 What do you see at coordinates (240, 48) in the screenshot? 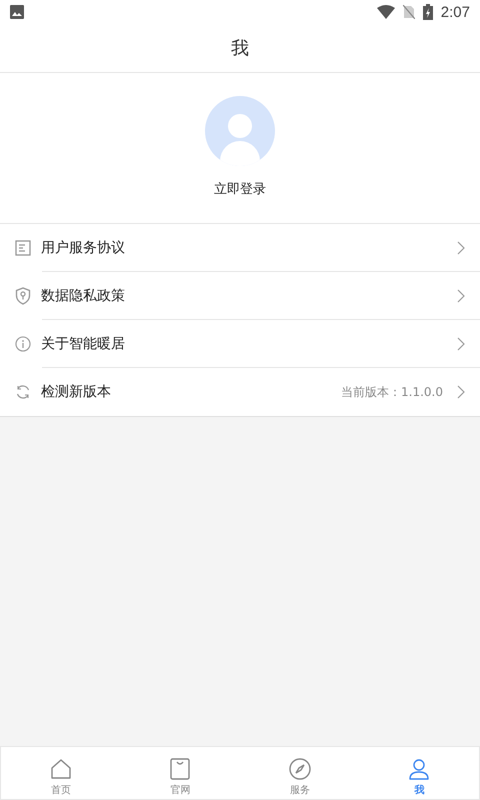
I see `page-title: 我` at bounding box center [240, 48].